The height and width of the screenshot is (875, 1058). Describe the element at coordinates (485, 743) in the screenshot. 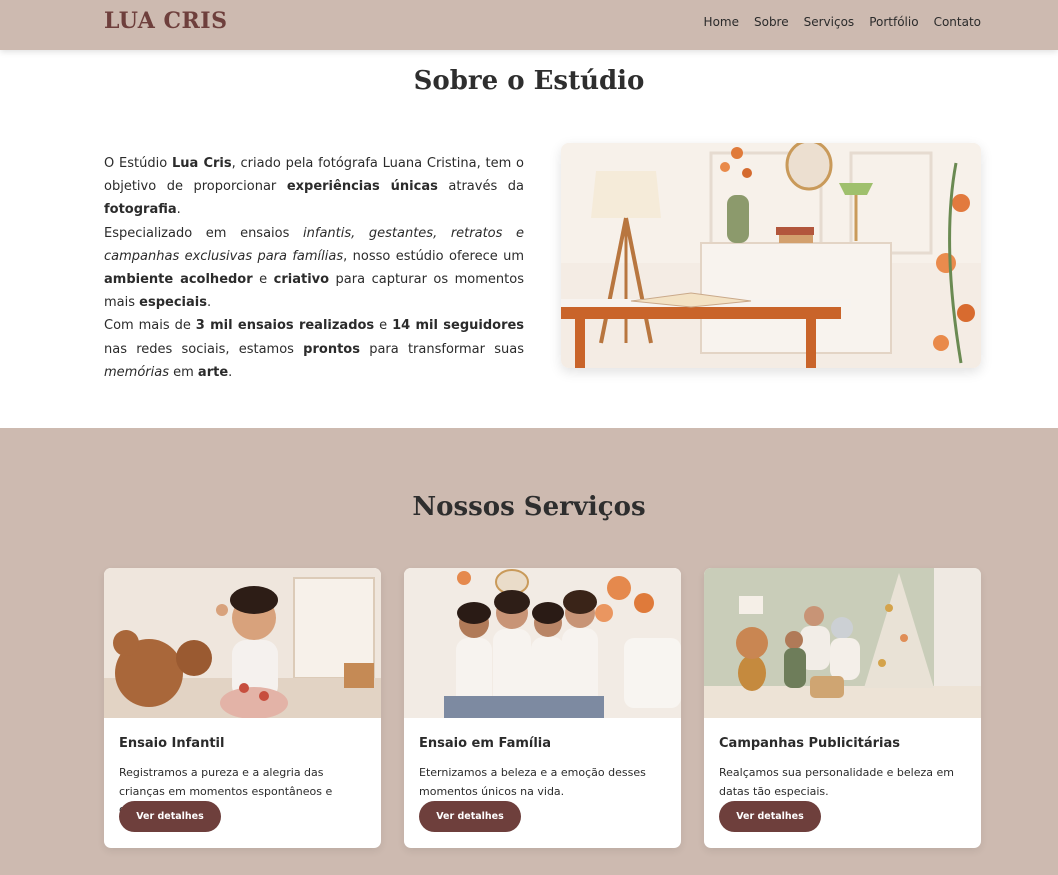

I see `service-title-familia: Ensaio em Família` at that location.